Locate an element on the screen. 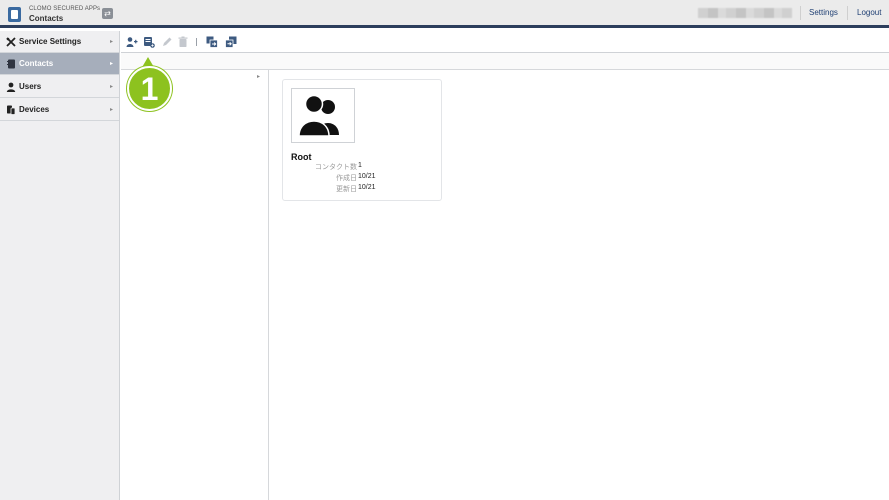 The image size is (889, 500). group-name: Root is located at coordinates (301, 157).